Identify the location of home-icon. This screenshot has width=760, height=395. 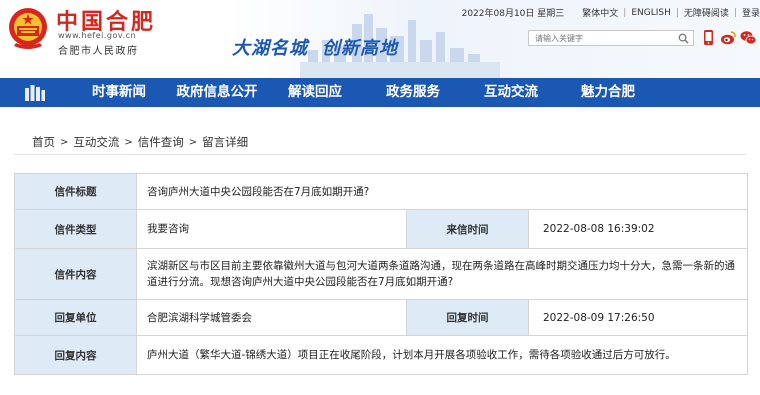
(35, 92).